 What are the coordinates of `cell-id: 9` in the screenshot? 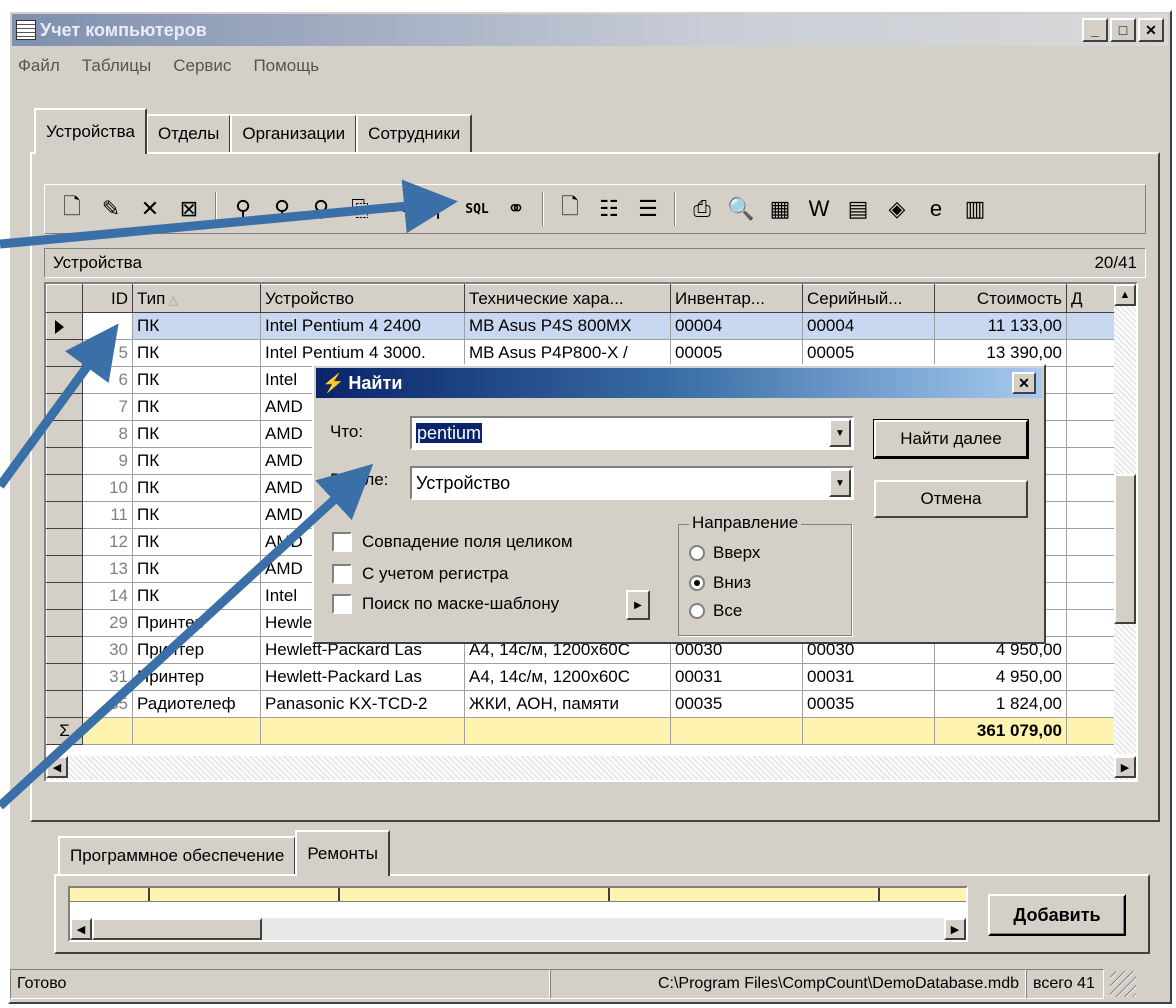 It's located at (107, 461).